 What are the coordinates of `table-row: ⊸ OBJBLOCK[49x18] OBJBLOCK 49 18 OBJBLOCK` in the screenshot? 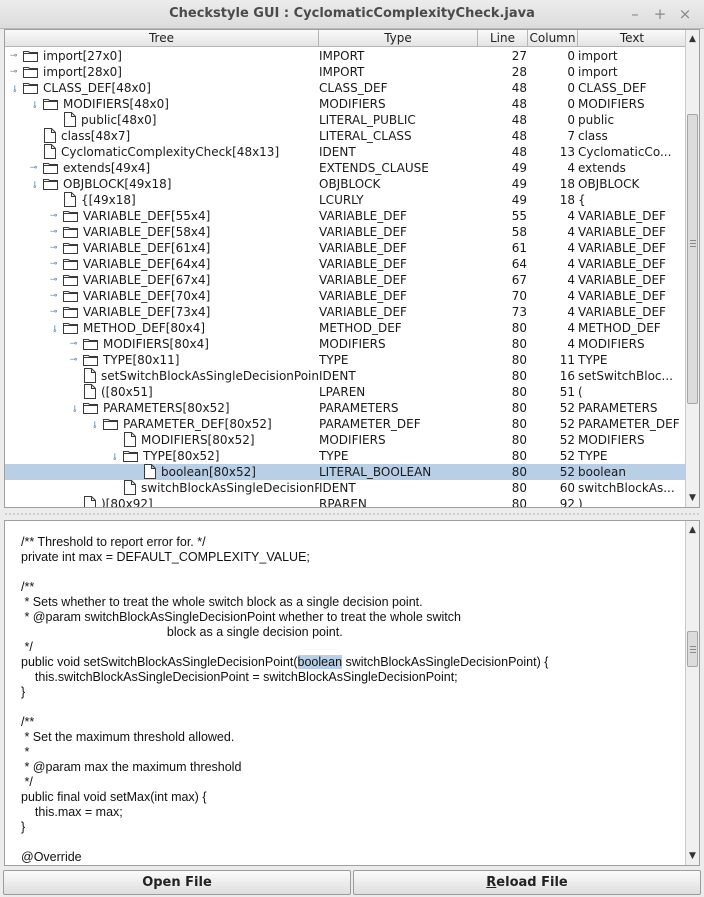 It's located at (345, 184).